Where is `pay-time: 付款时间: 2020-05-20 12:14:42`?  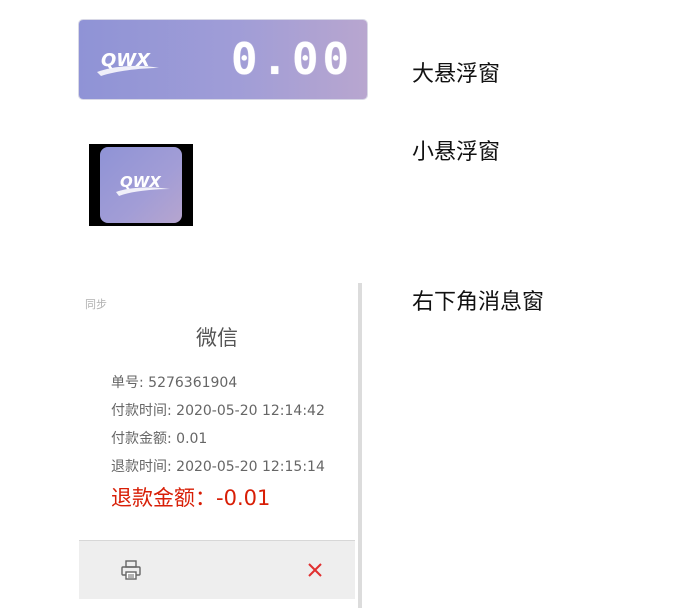 pay-time: 付款时间: 2020-05-20 12:14:42 is located at coordinates (218, 411).